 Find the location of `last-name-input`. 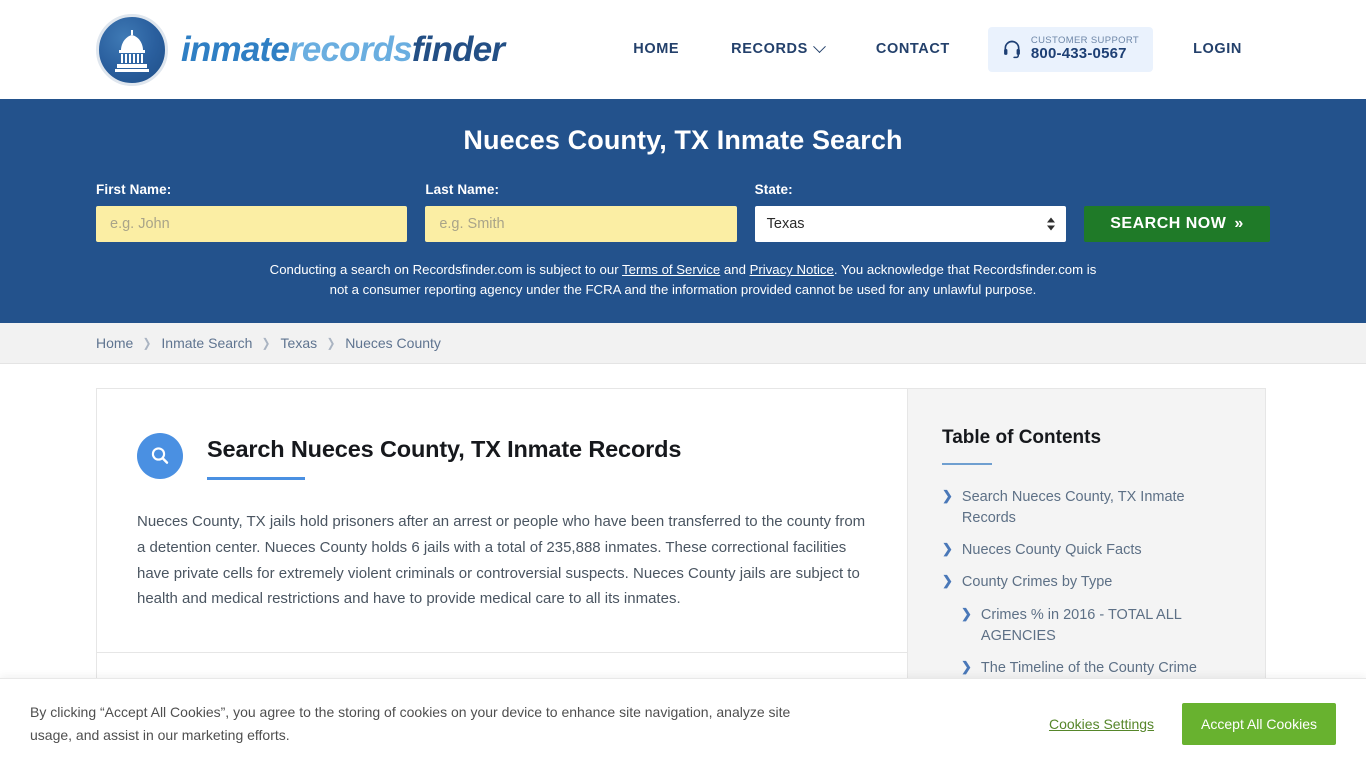

last-name-input is located at coordinates (581, 224).